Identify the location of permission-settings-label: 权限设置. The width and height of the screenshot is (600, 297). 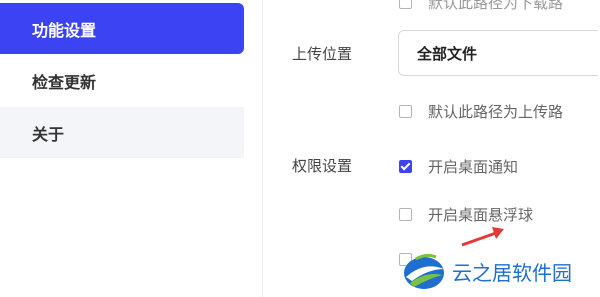
(322, 166).